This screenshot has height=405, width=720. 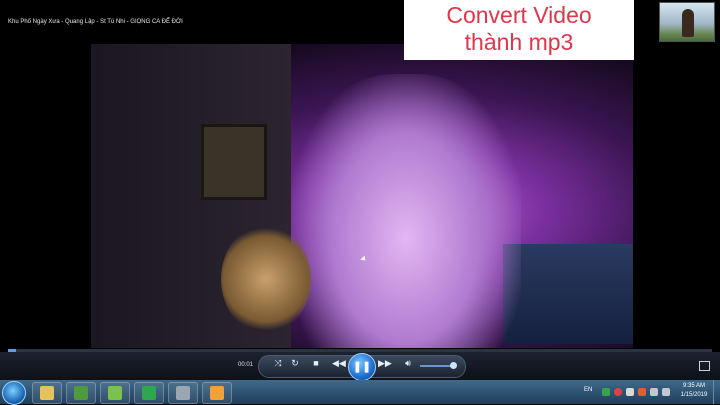 I want to click on language-indicator: EN, so click(x=588, y=390).